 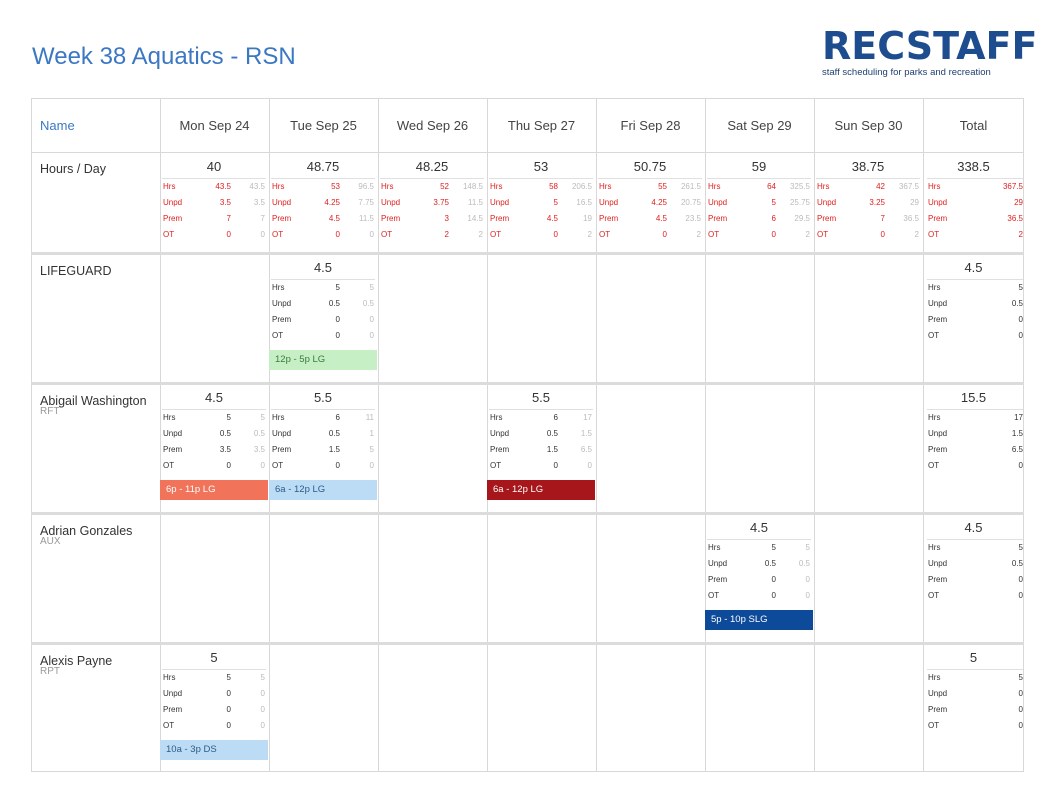 What do you see at coordinates (659, 202) in the screenshot?
I see `stat-value: 4.25` at bounding box center [659, 202].